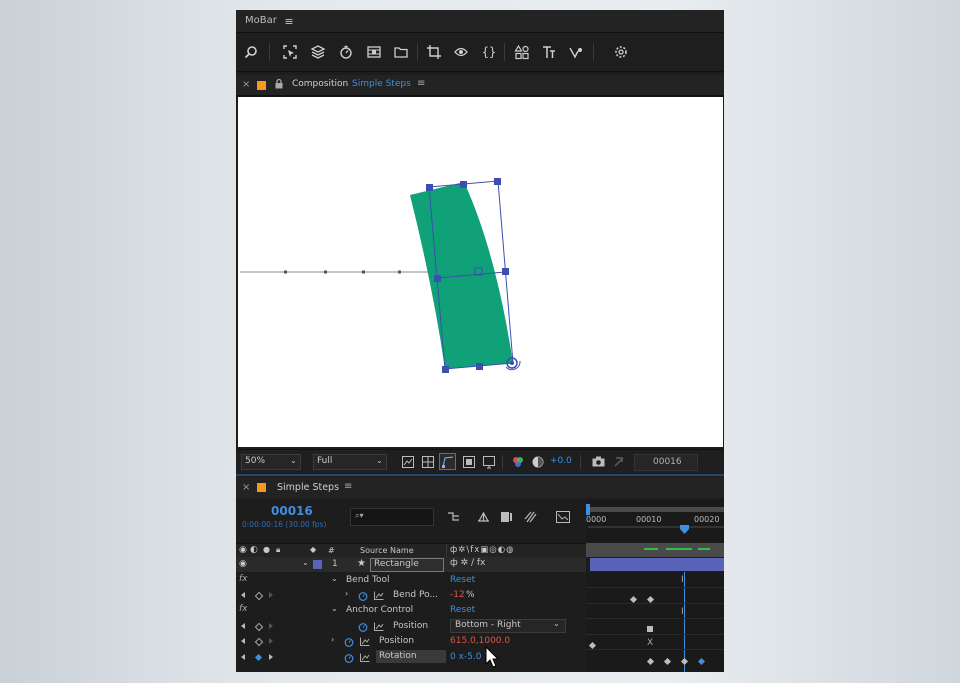 The height and width of the screenshot is (683, 960). I want to click on timeline-comp-name: Simple Steps, so click(308, 487).